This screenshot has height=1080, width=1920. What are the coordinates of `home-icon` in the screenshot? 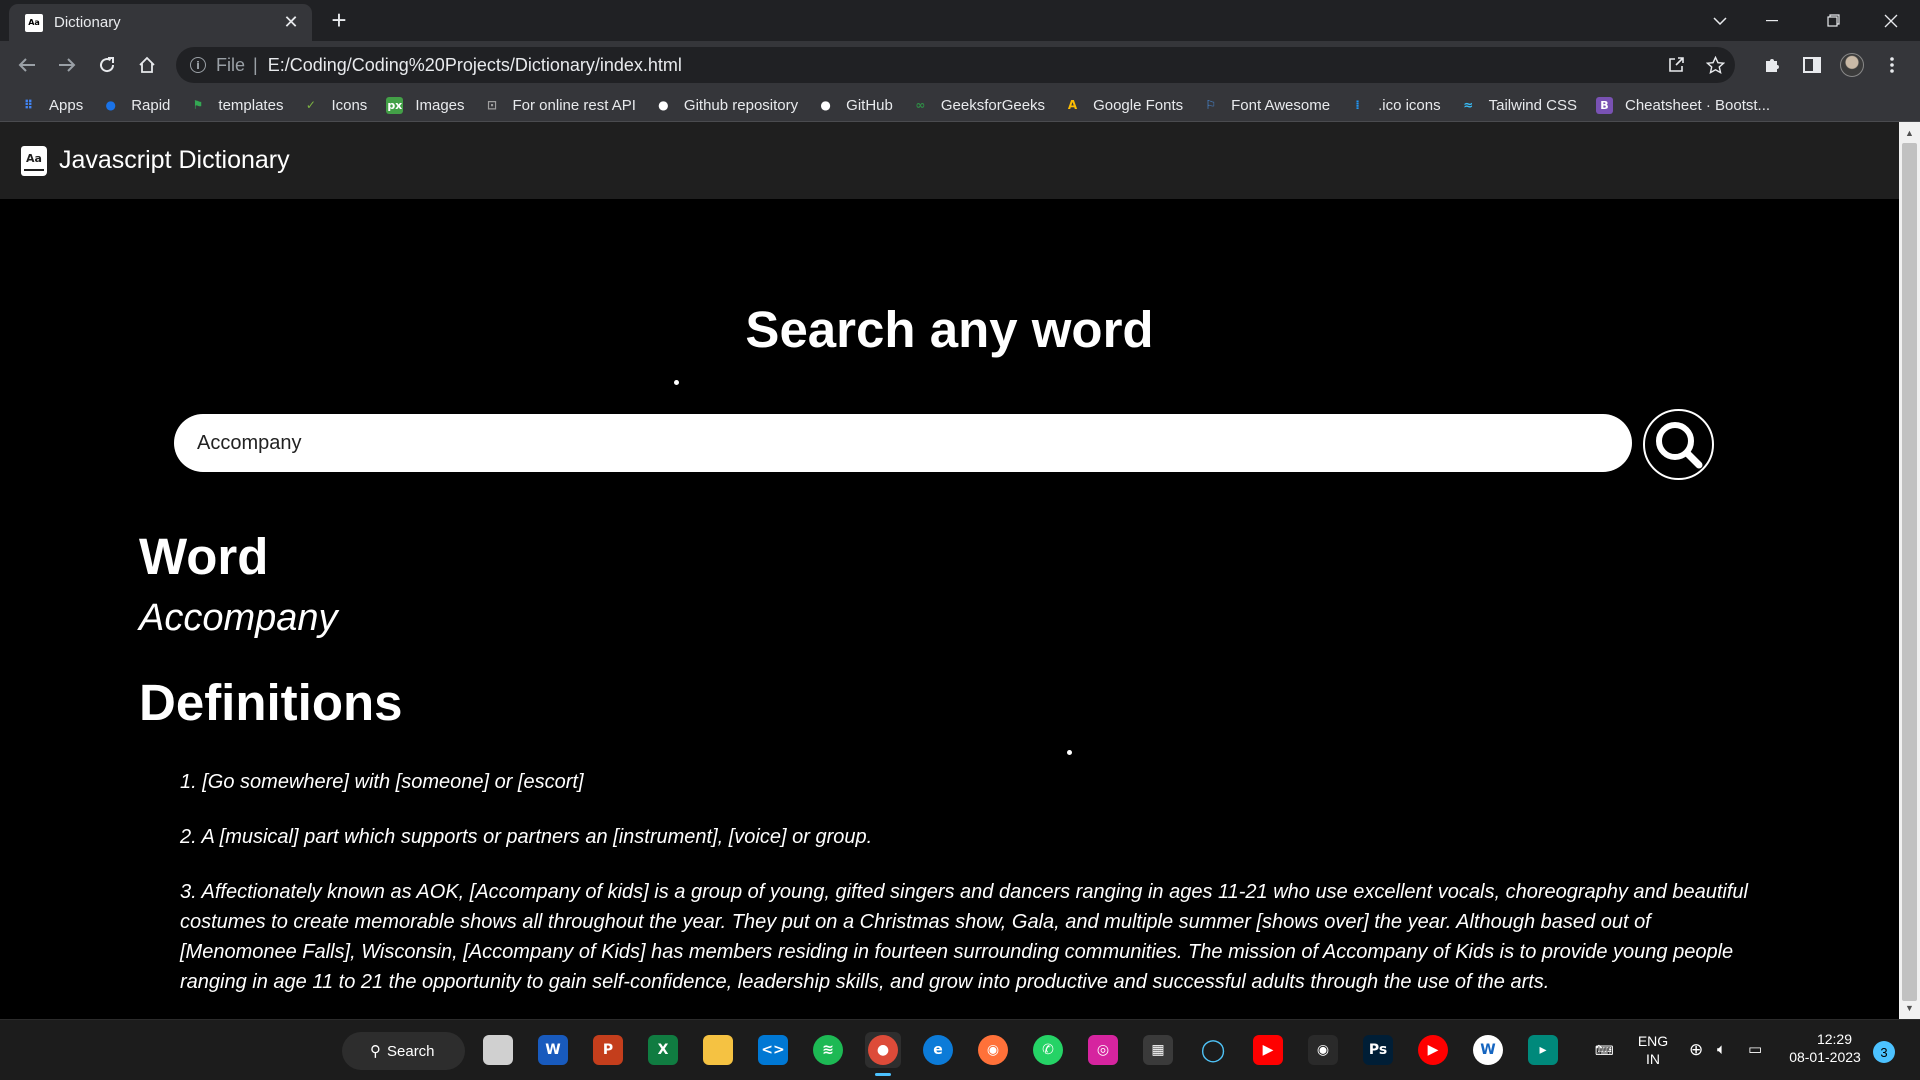 It's located at (147, 65).